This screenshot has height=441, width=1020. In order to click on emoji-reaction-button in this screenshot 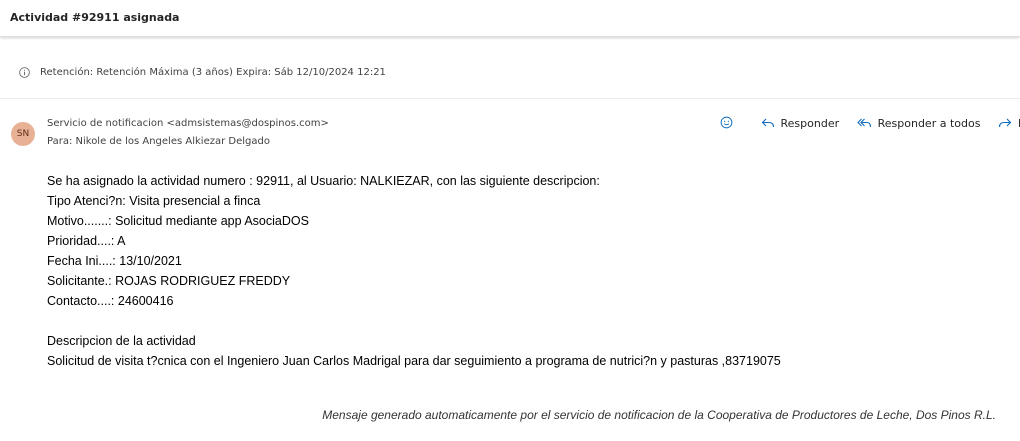, I will do `click(729, 122)`.